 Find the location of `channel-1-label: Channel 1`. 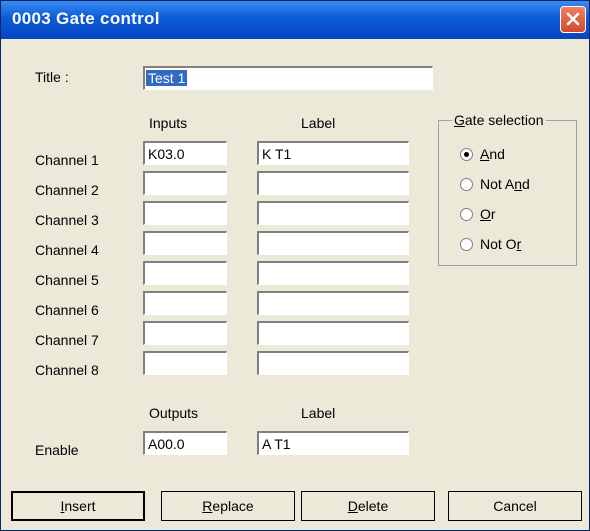

channel-1-label: Channel 1 is located at coordinates (67, 160).